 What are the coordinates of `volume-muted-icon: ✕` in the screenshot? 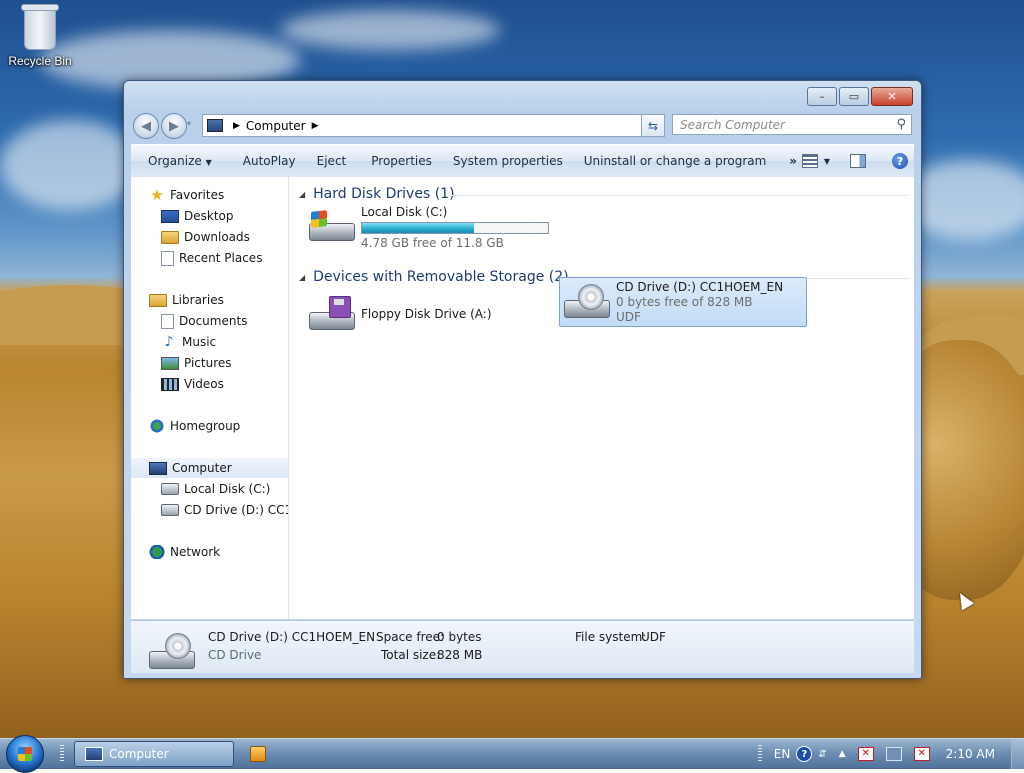 It's located at (921, 754).